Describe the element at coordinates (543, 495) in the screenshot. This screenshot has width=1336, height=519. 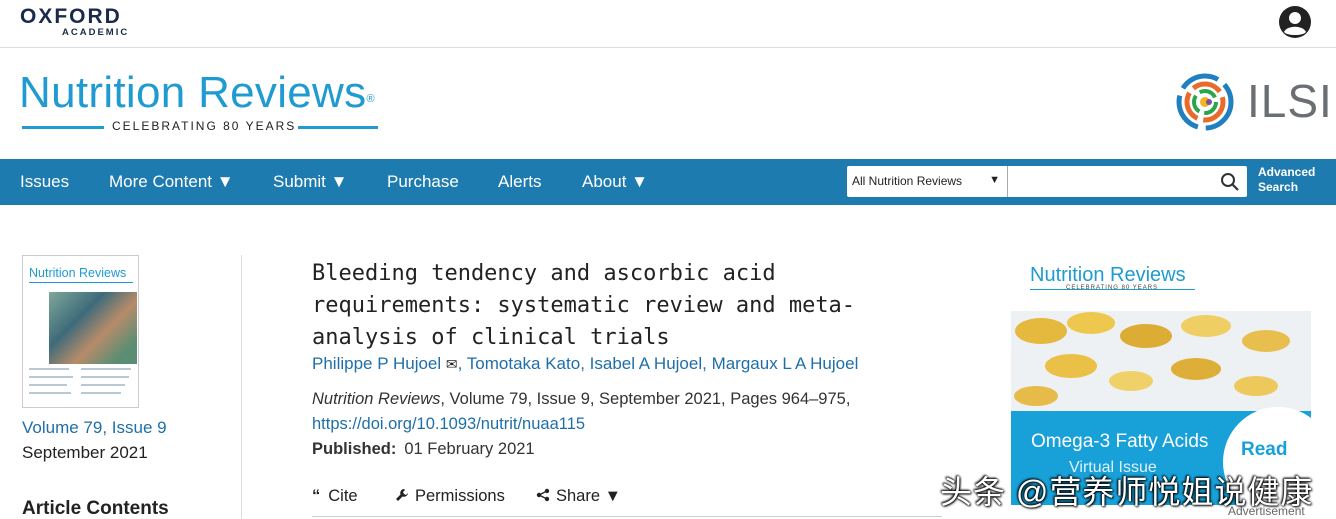
I see `share-icon` at that location.